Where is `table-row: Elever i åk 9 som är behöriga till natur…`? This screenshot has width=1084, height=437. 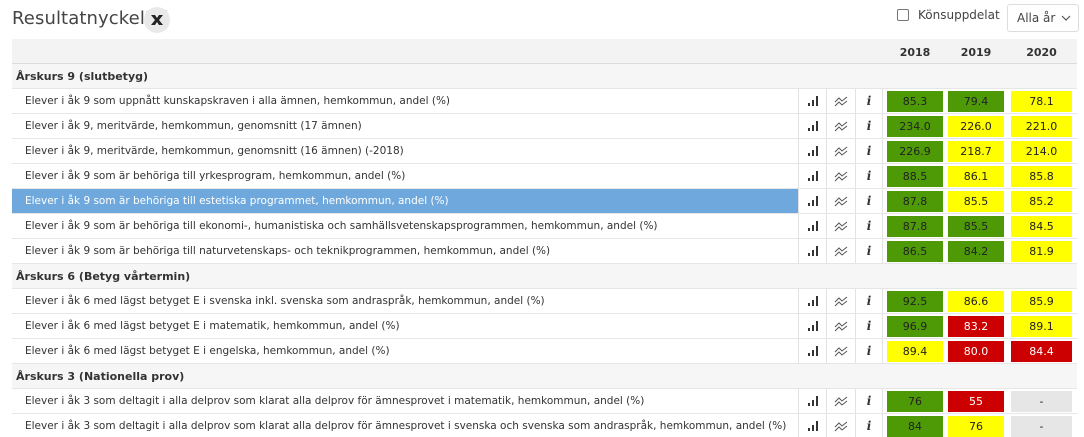
table-row: Elever i åk 9 som är behöriga till natur… is located at coordinates (544, 251).